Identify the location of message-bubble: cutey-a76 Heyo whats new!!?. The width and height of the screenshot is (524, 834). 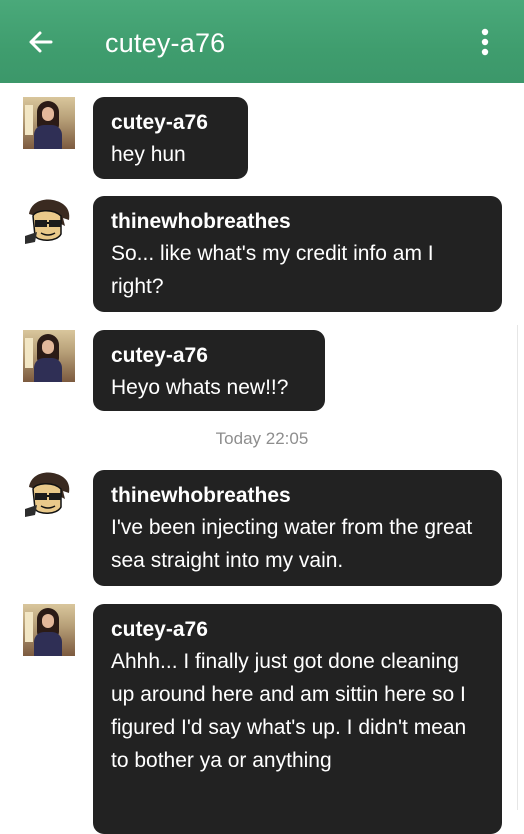
(209, 370).